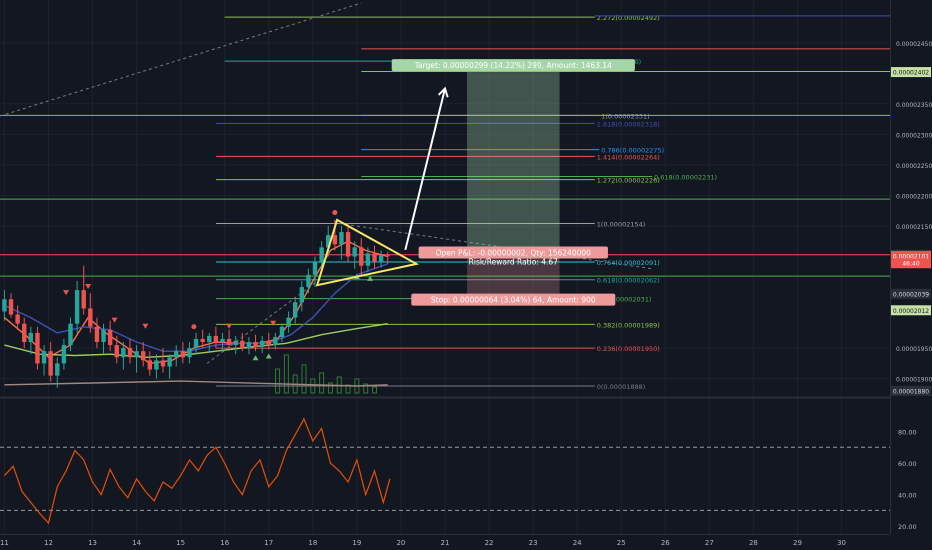 Image resolution: width=932 pixels, height=550 pixels. I want to click on time-tick-label: 13, so click(92, 543).